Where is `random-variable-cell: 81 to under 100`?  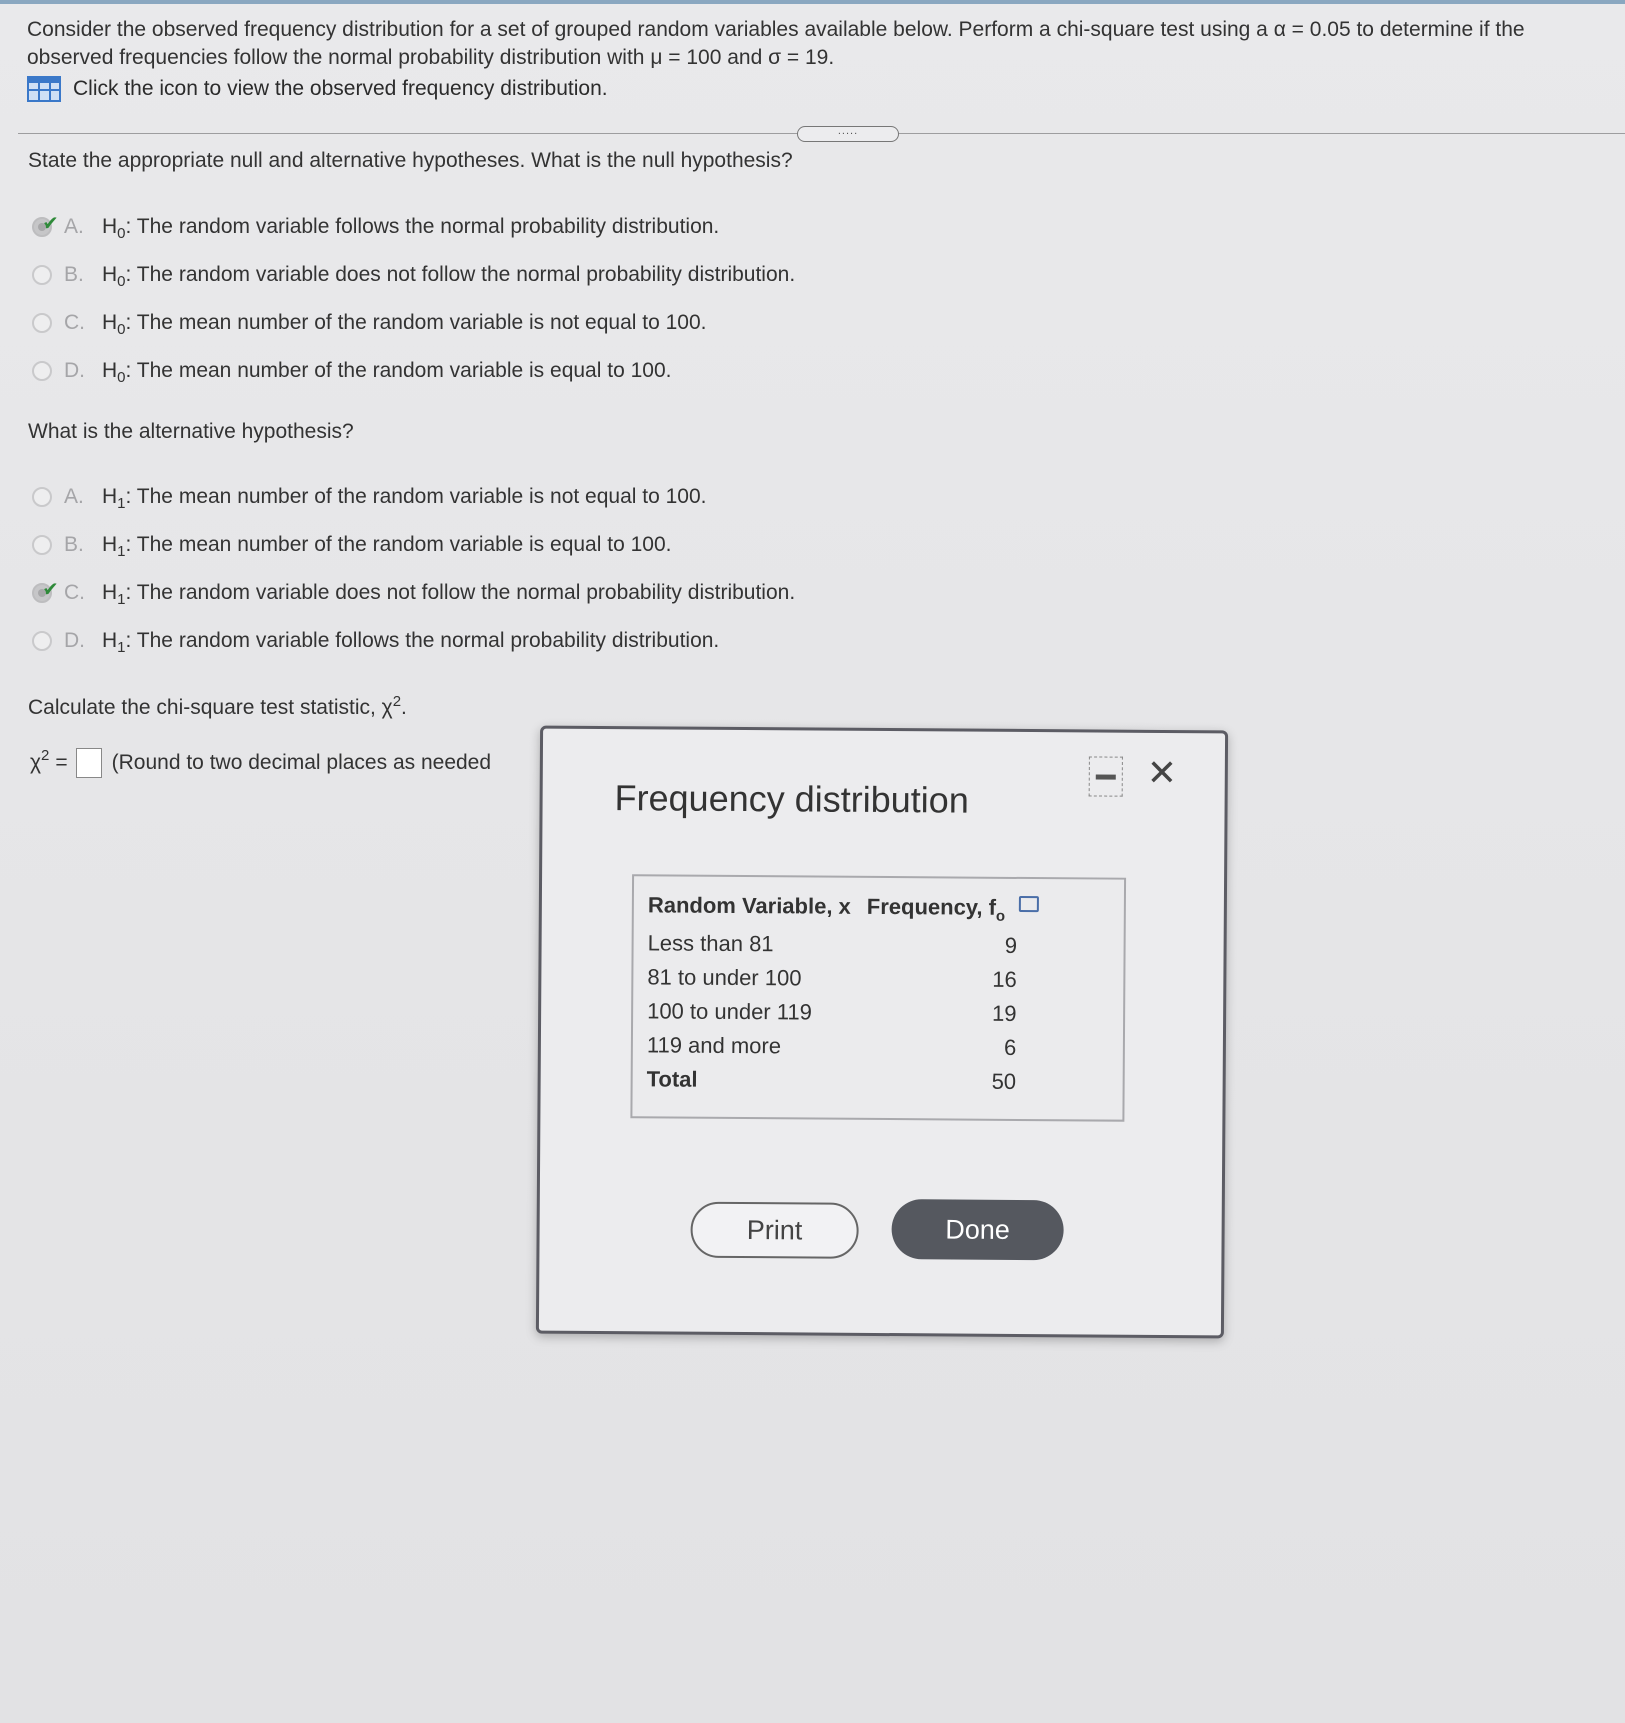
random-variable-cell: 81 to under 100 is located at coordinates (724, 977).